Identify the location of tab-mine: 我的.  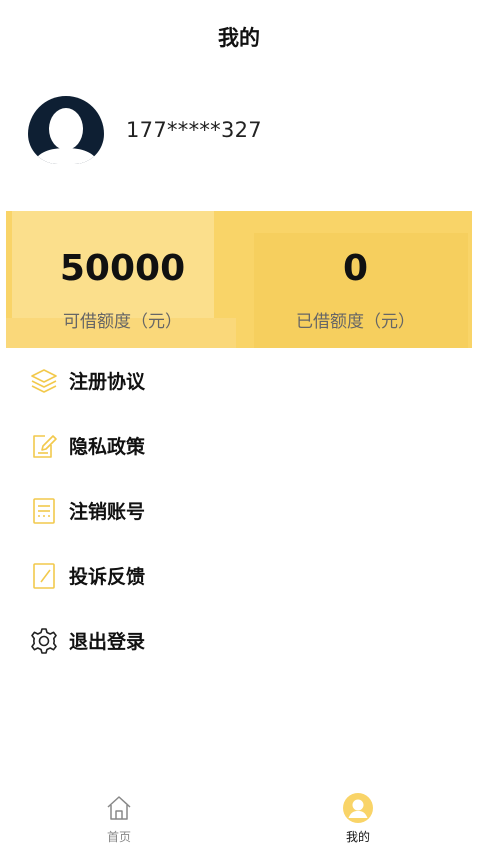
(358, 818).